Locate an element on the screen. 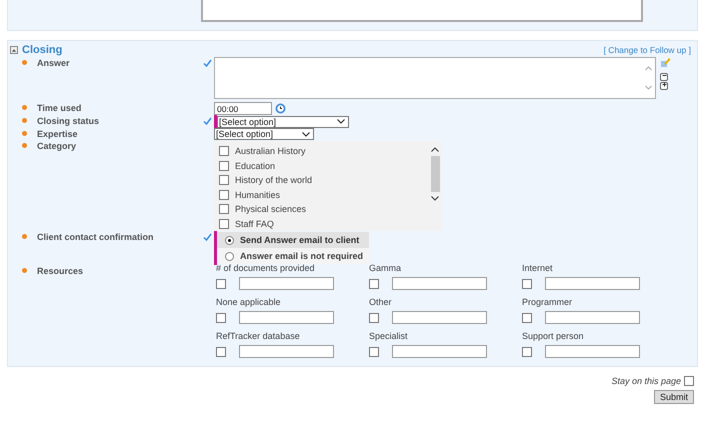 The image size is (706, 421). option-label: Australian History is located at coordinates (270, 151).